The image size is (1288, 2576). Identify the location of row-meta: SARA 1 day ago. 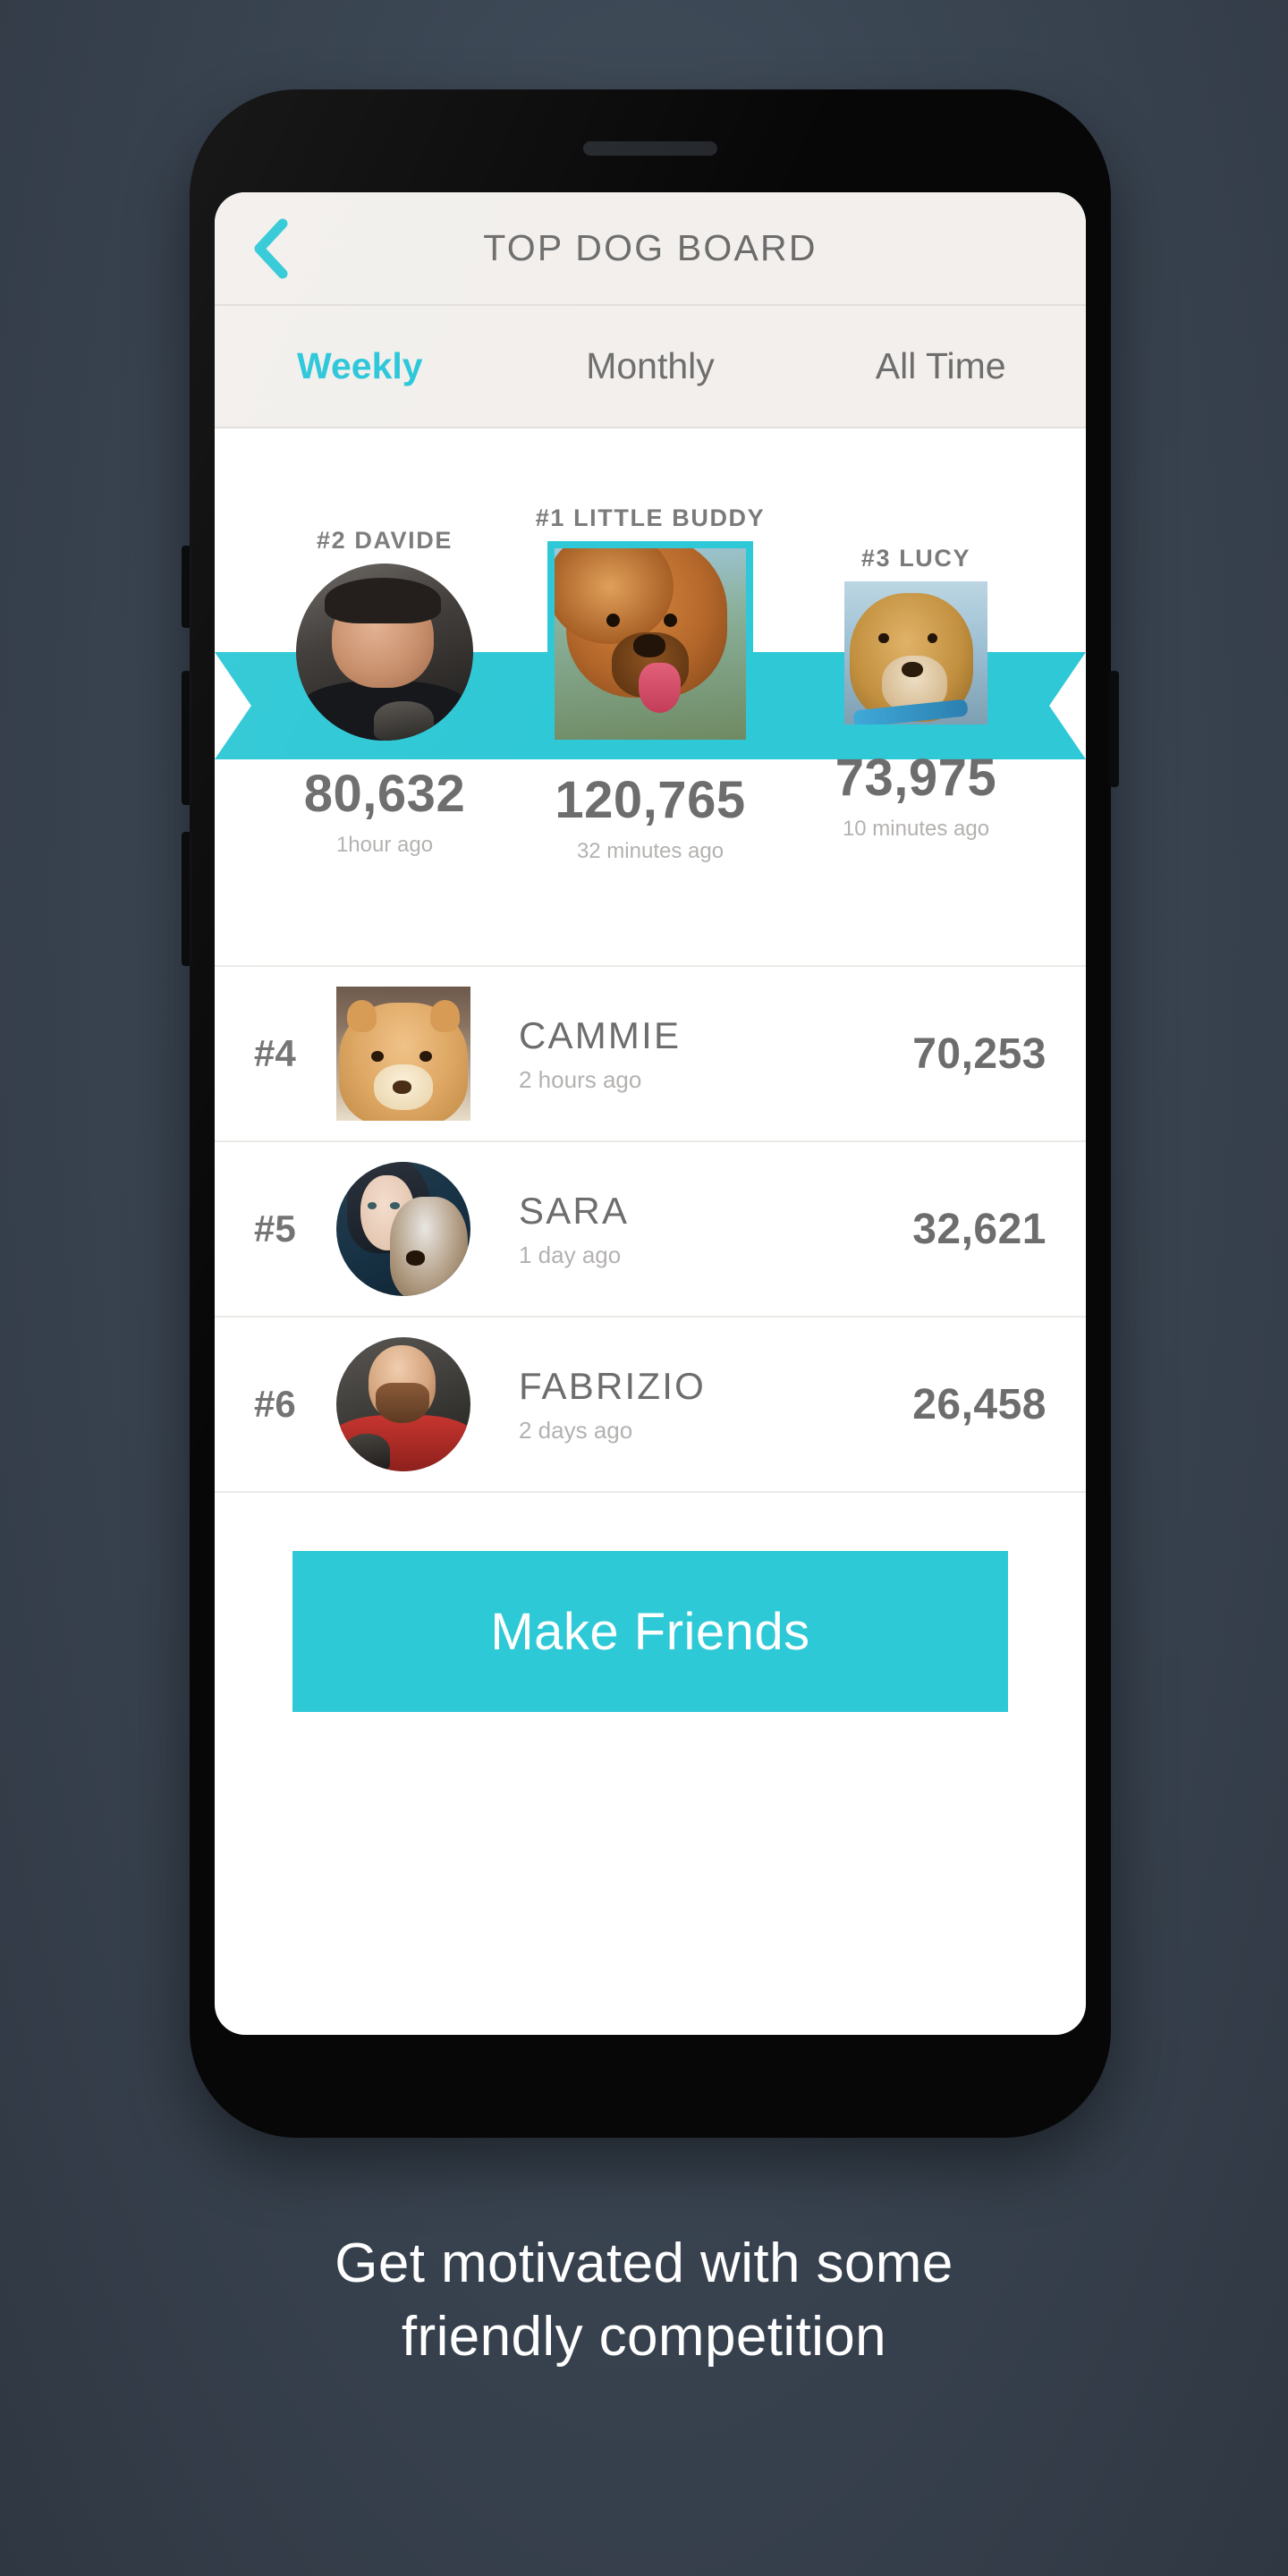
(691, 1229).